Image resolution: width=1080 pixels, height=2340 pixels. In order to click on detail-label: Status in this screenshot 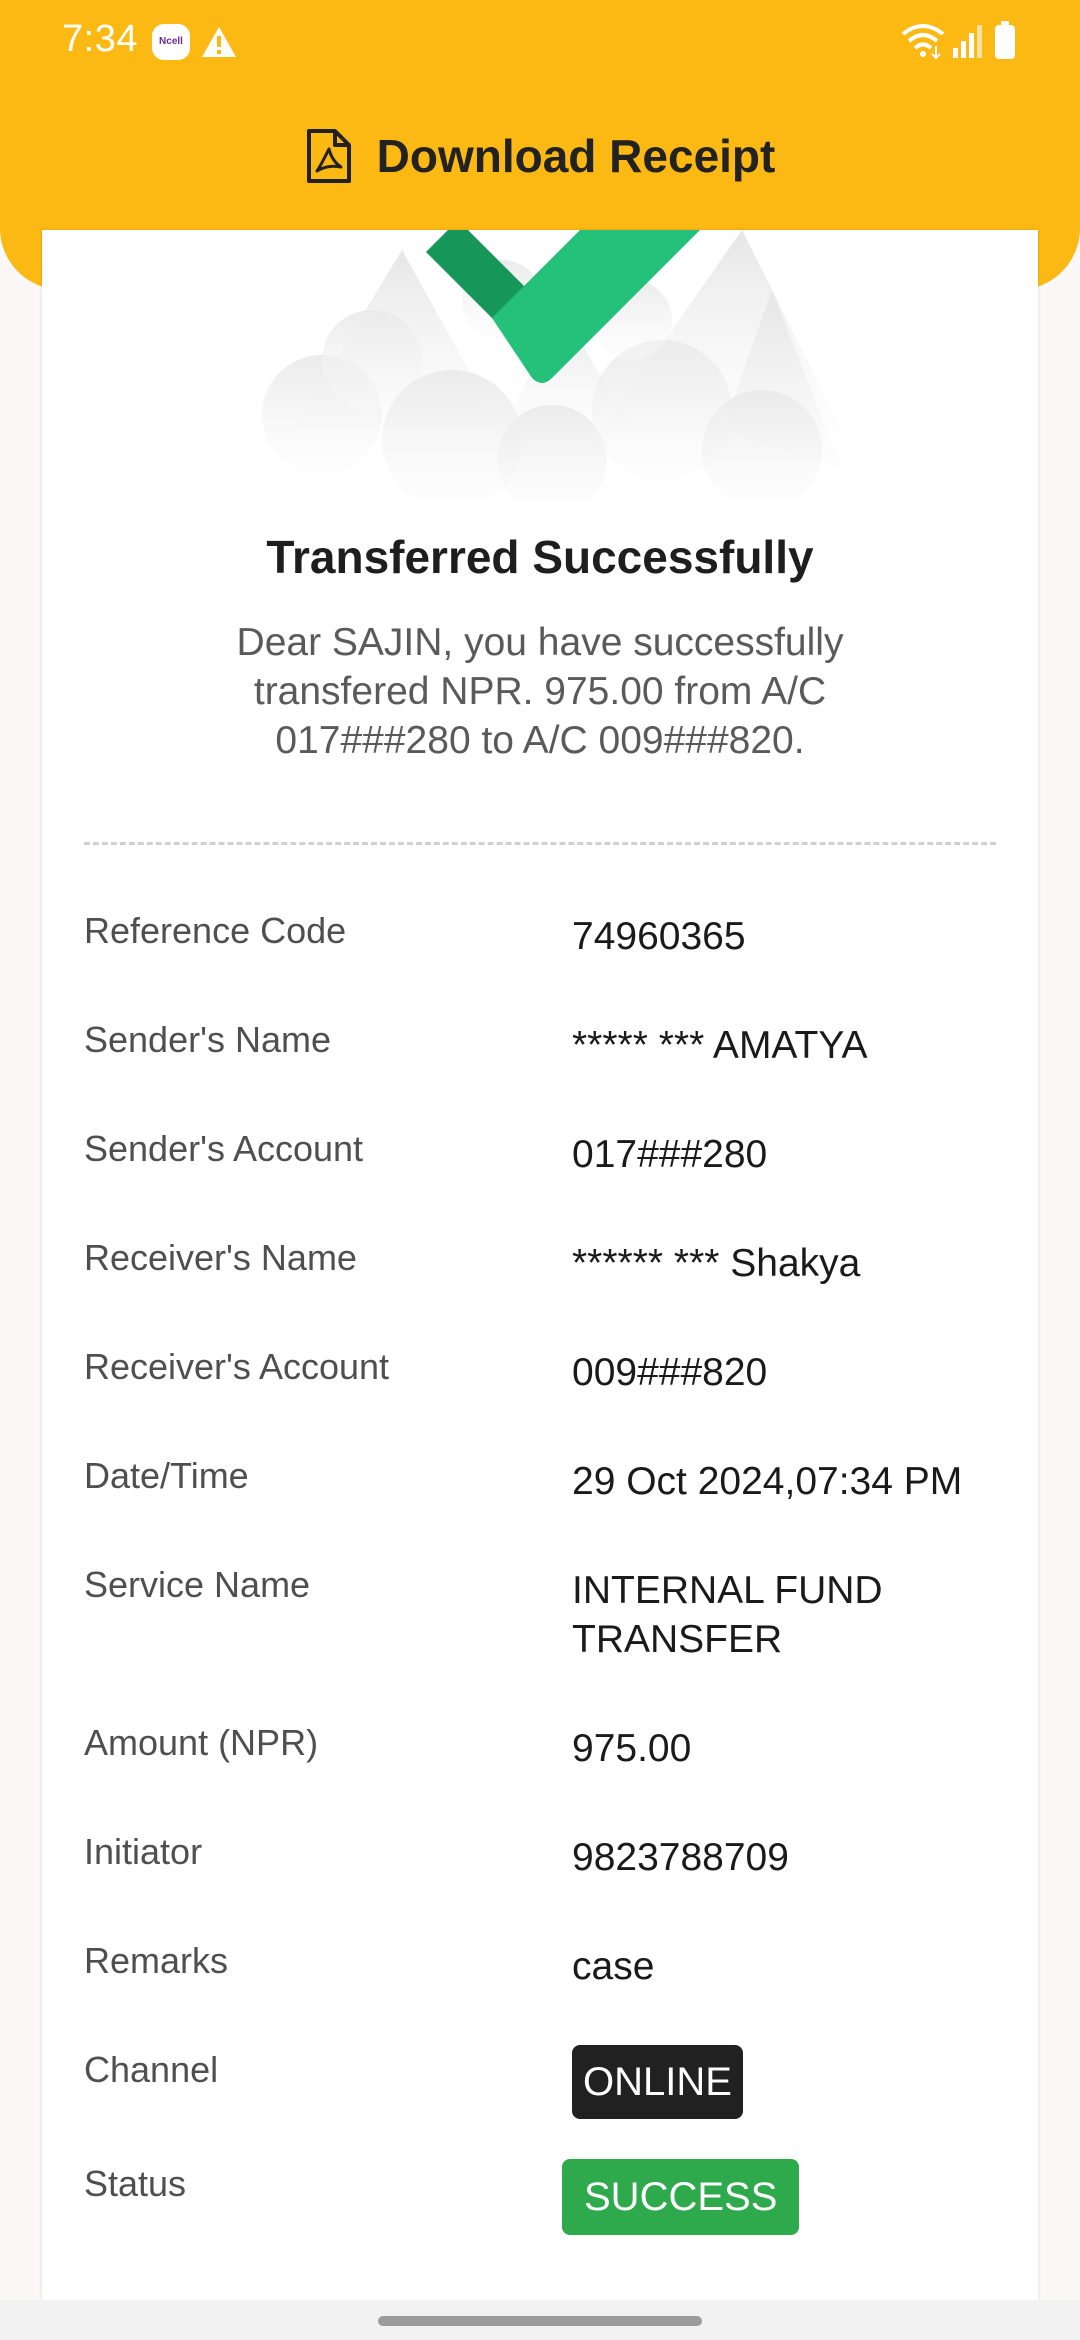, I will do `click(135, 2183)`.